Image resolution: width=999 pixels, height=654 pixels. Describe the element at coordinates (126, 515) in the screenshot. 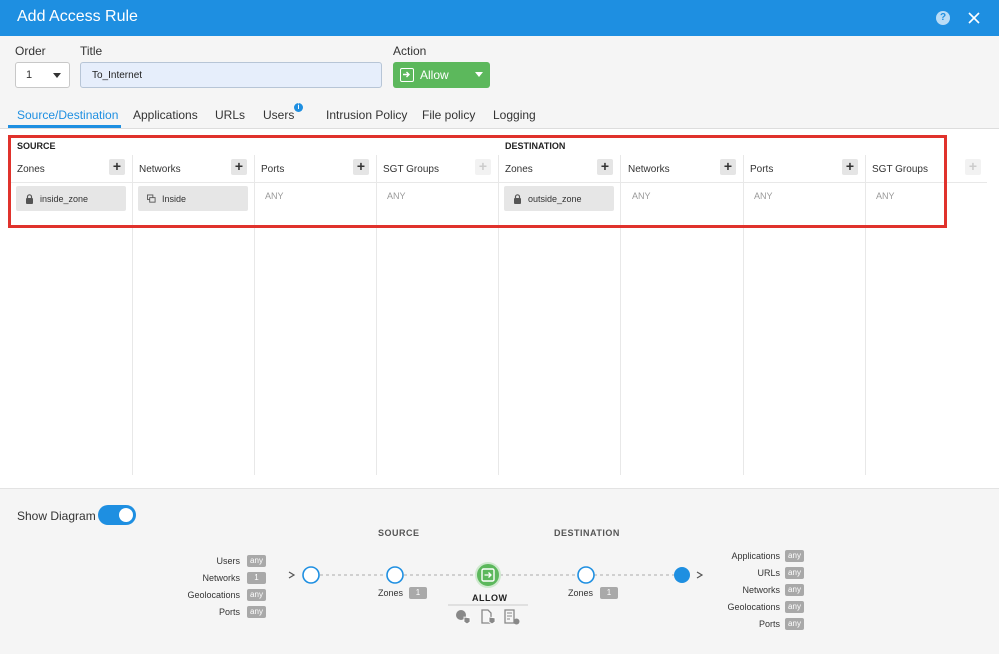

I see `toggle-knob` at that location.